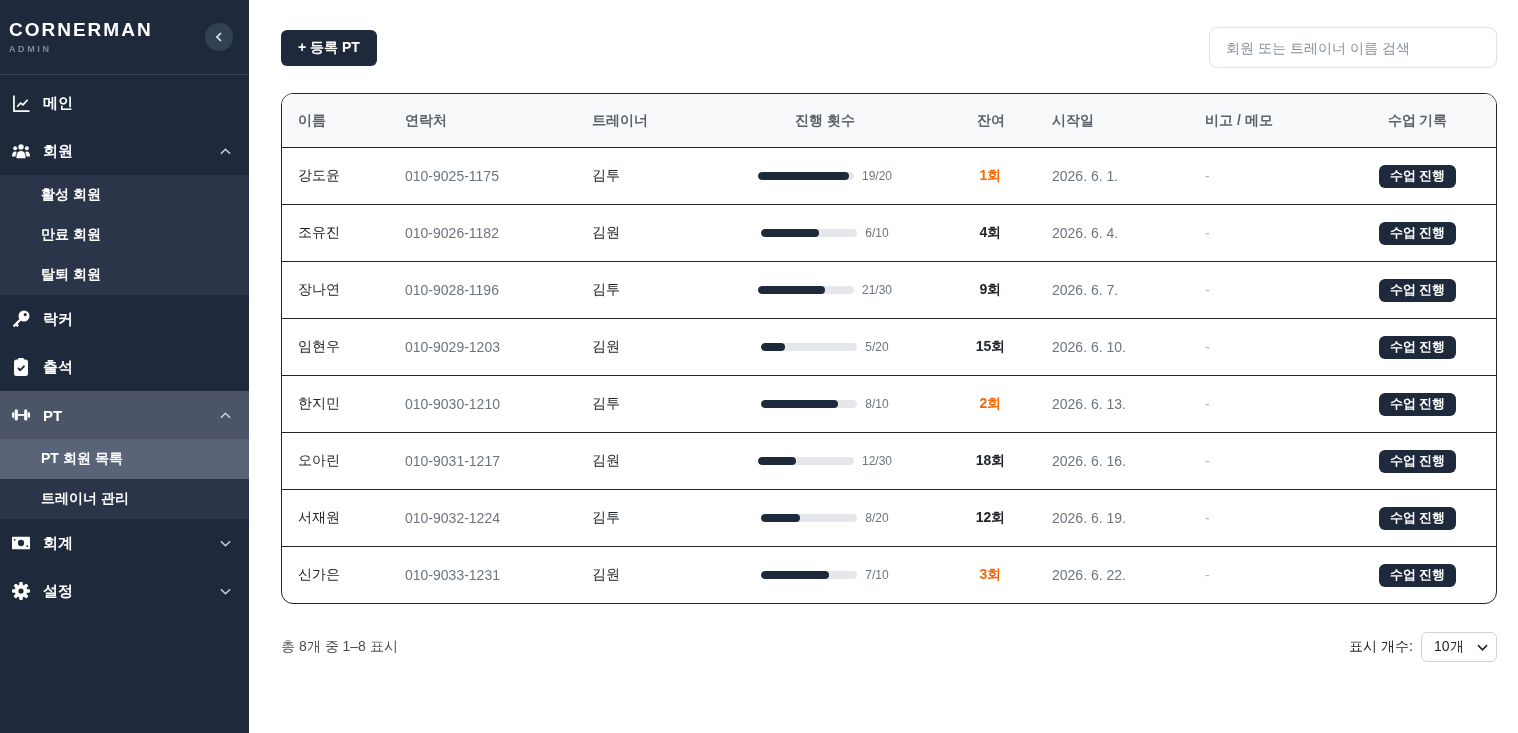  What do you see at coordinates (319, 404) in the screenshot?
I see `member-name: 한지민` at bounding box center [319, 404].